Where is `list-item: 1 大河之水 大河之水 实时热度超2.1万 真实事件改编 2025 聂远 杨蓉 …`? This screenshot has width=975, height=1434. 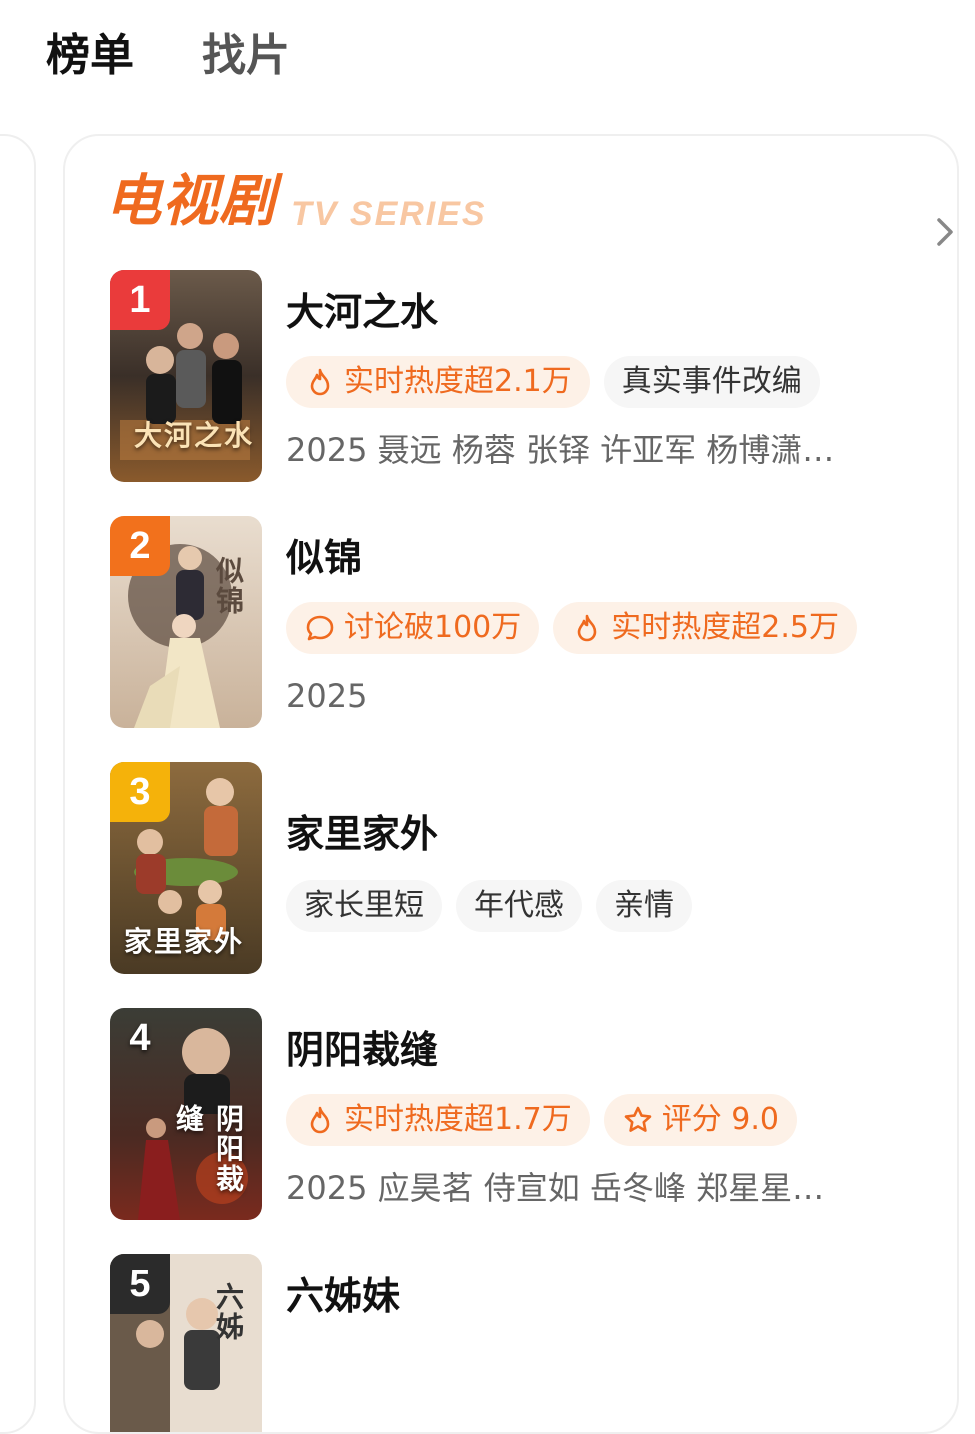 list-item: 1 大河之水 大河之水 实时热度超2.1万 真实事件改编 2025 聂远 杨蓉 … is located at coordinates (510, 376).